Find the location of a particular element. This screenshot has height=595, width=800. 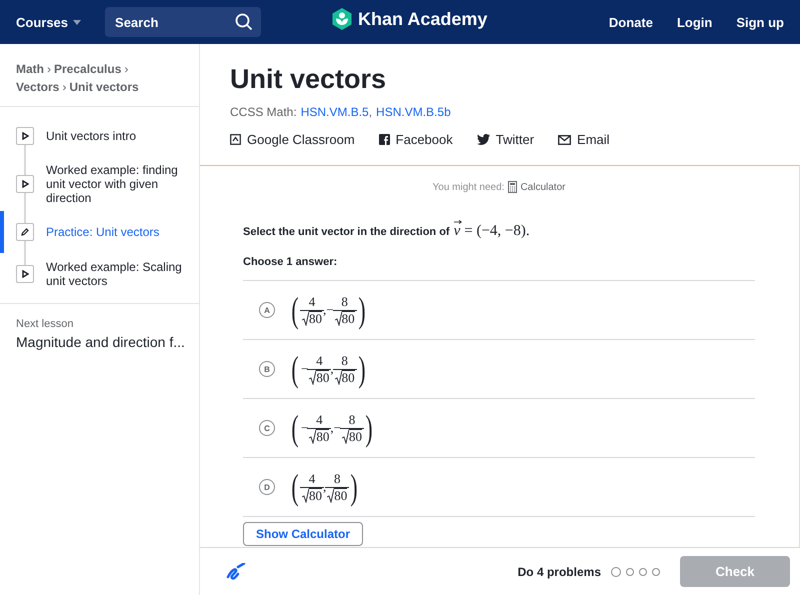

breadcrumb-link: Vectors is located at coordinates (38, 87).